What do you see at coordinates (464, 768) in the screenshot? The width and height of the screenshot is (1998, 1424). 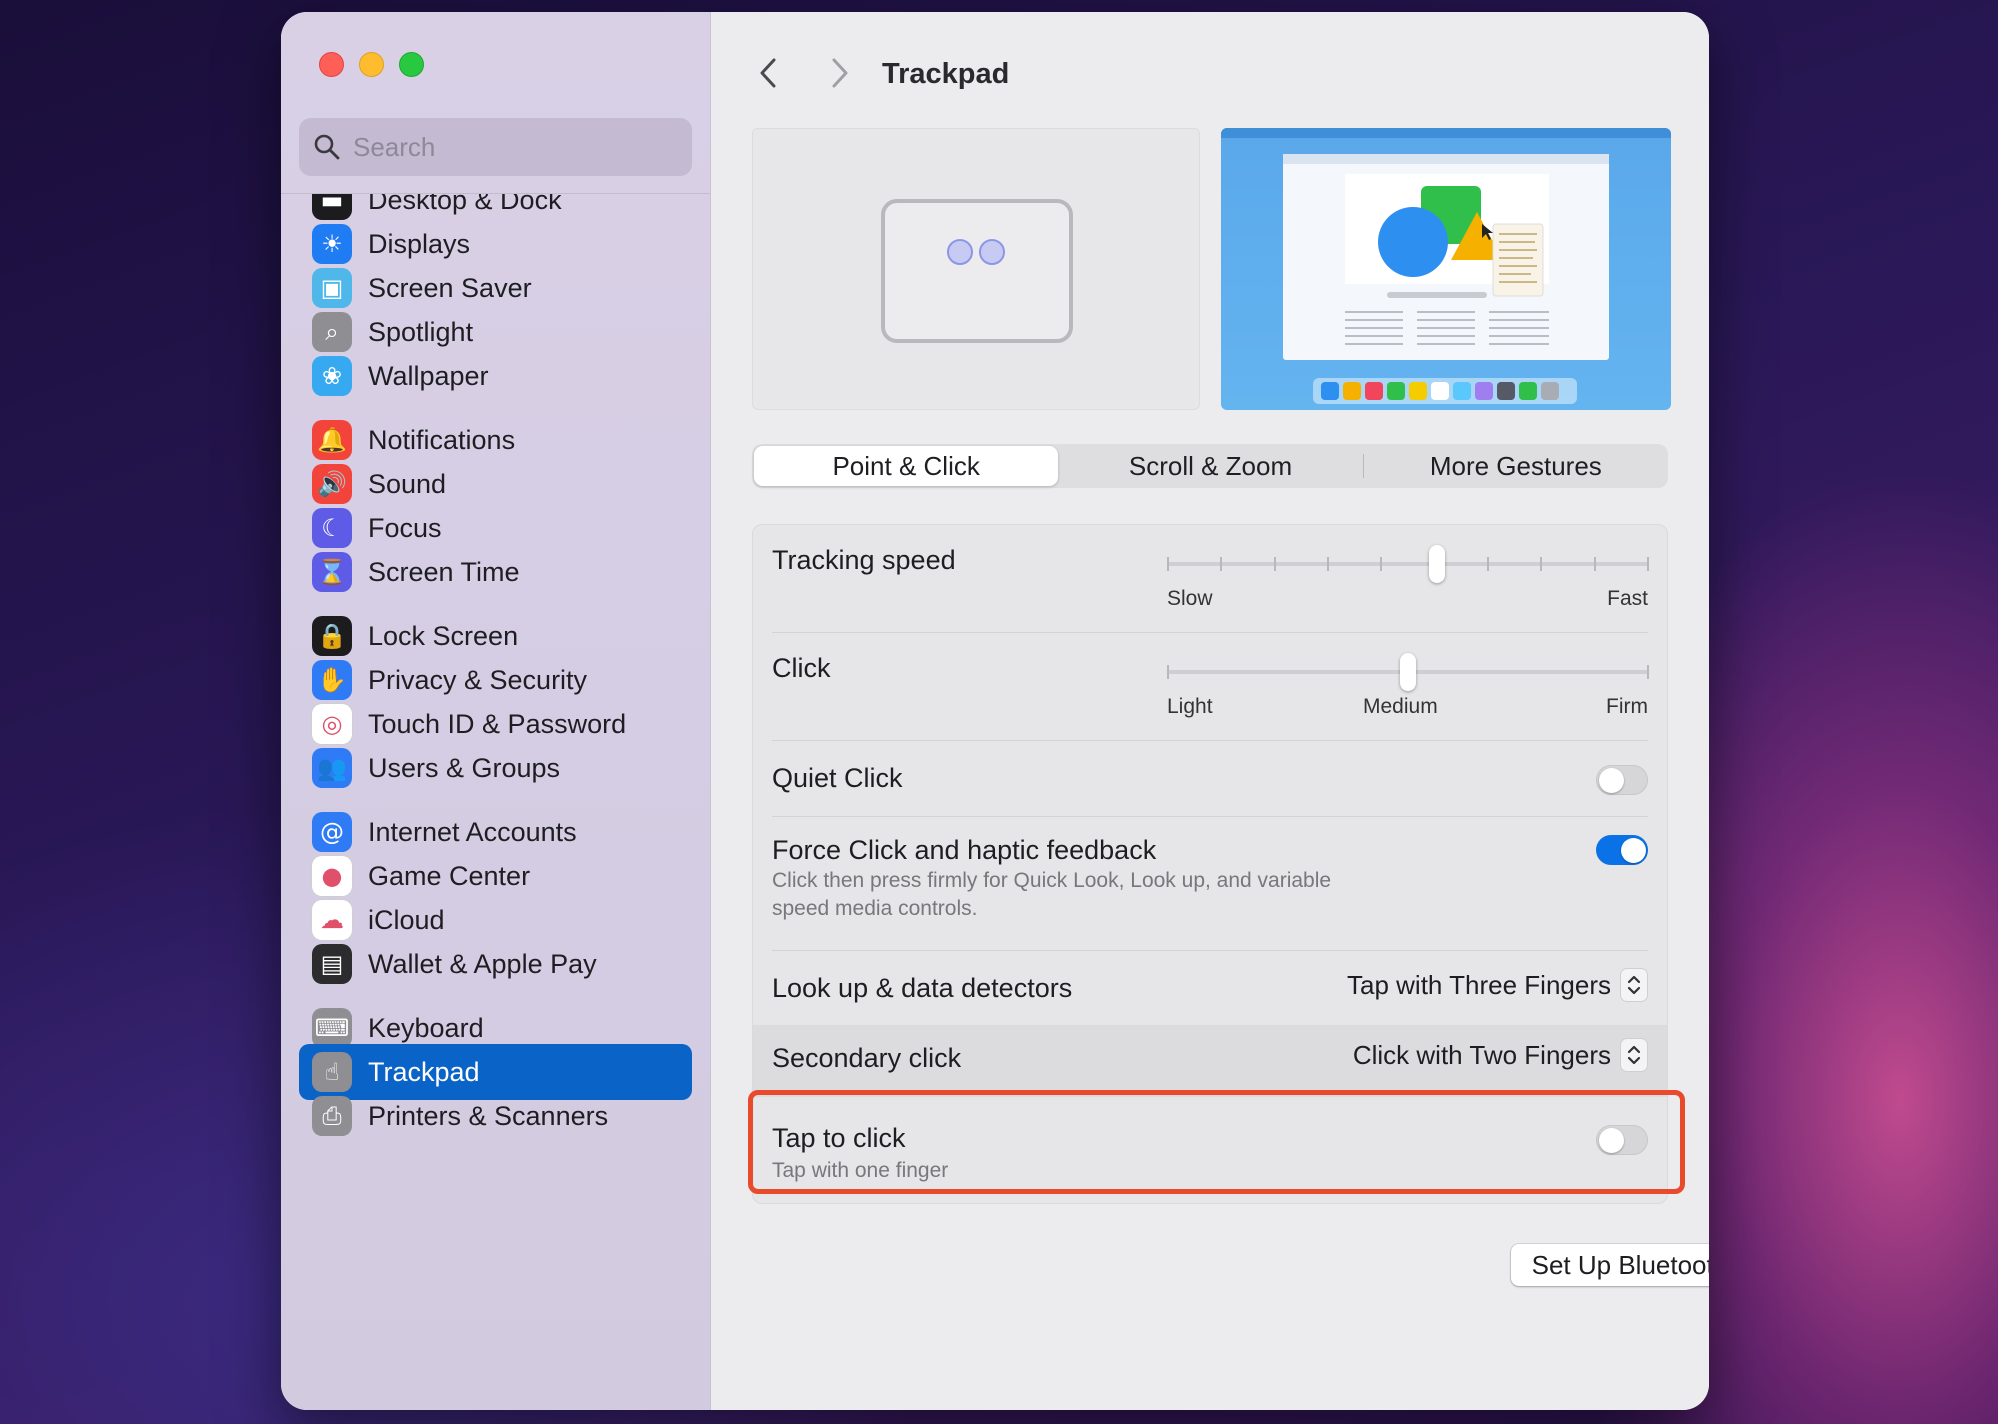 I see `sidebar-item-label: Users & Groups` at bounding box center [464, 768].